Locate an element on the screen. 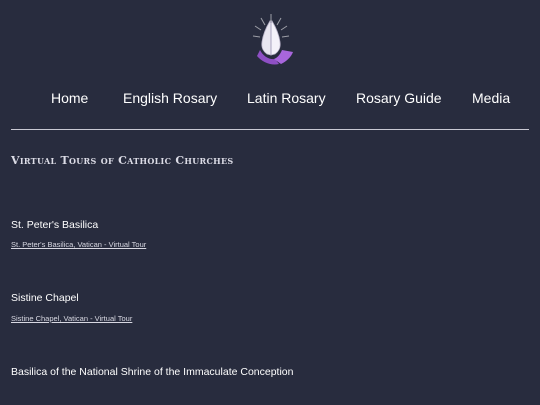  nav-latin-rosary: Latin Rosary is located at coordinates (286, 98).